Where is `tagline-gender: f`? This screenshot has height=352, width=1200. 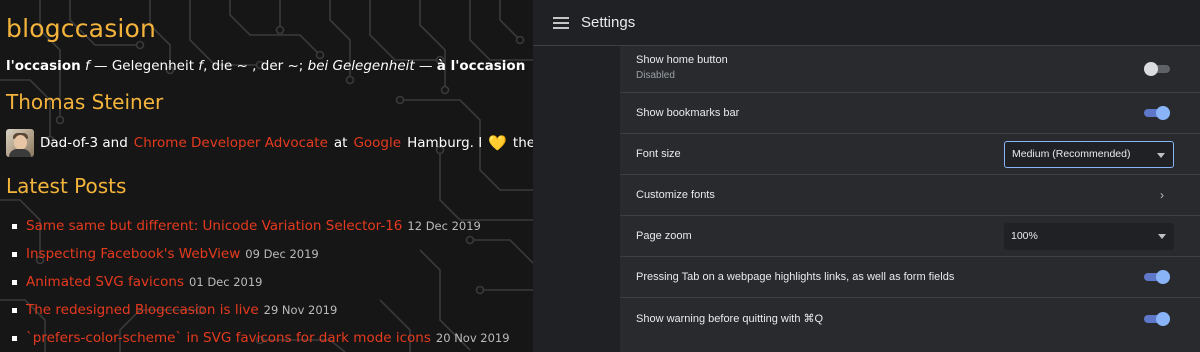 tagline-gender: f is located at coordinates (85, 66).